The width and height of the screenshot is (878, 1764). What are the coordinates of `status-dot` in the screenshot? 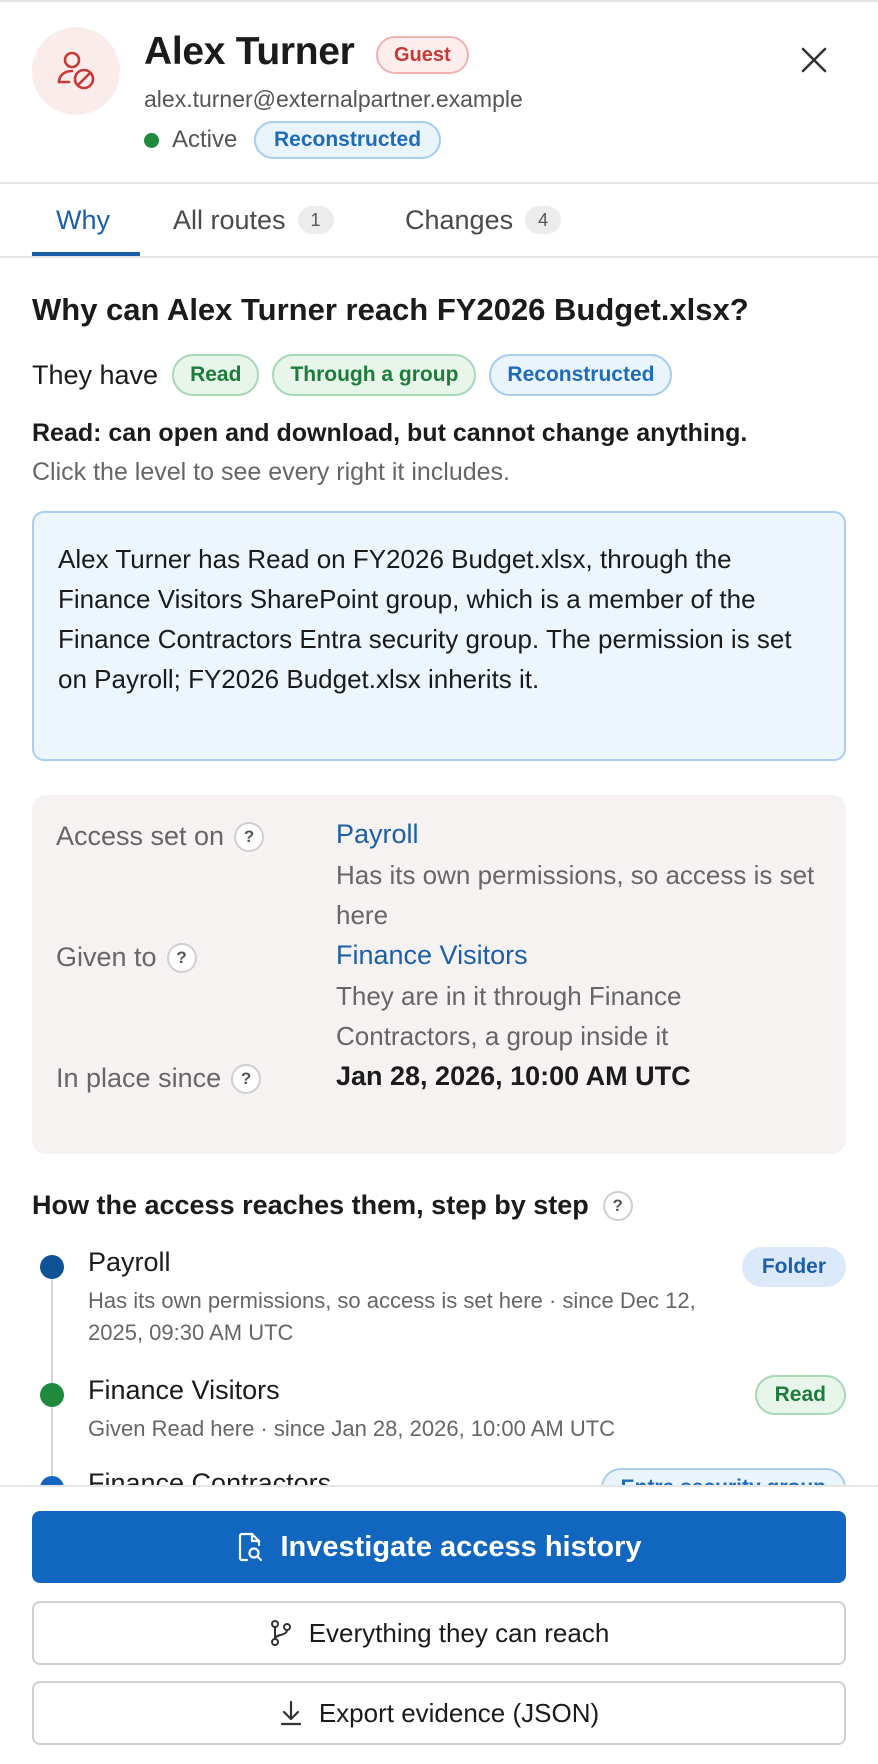 It's located at (151, 140).